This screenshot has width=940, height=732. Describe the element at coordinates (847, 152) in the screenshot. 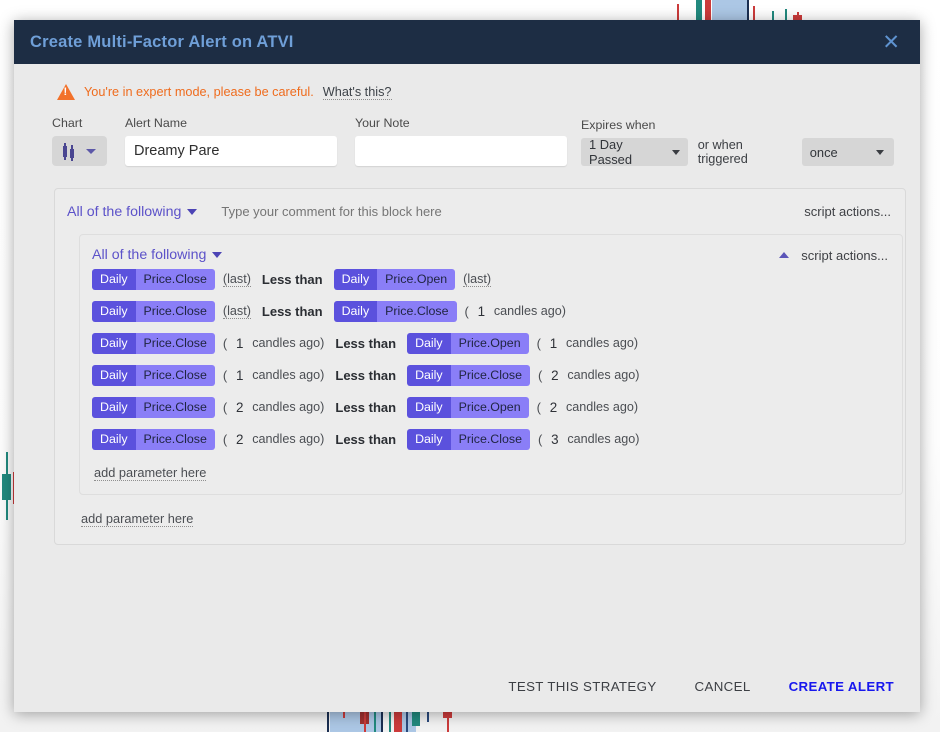

I see `trigger-count-select: once` at that location.